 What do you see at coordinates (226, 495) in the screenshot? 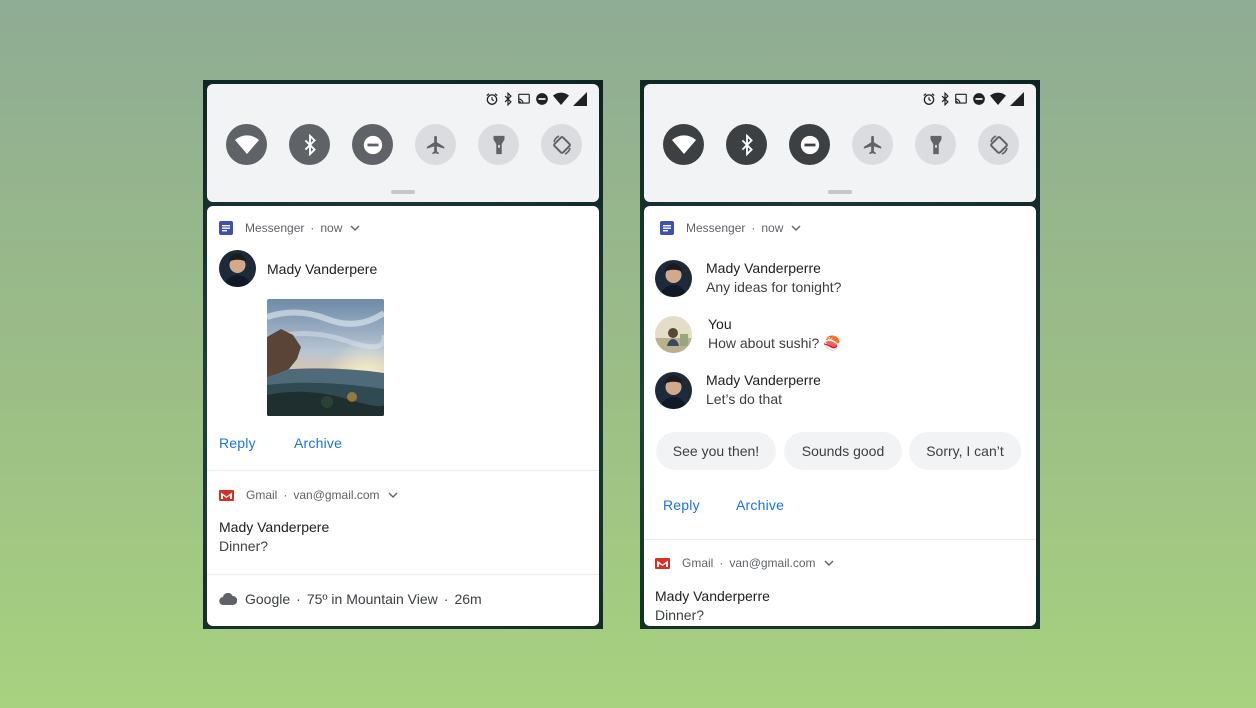
I see `gmail-app-icon` at bounding box center [226, 495].